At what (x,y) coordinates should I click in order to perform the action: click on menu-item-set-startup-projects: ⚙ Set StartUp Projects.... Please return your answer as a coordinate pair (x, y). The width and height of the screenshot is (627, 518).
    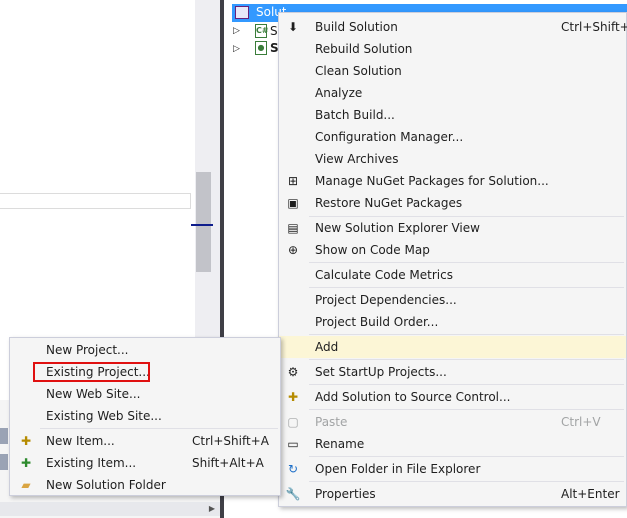
    Looking at the image, I should click on (452, 372).